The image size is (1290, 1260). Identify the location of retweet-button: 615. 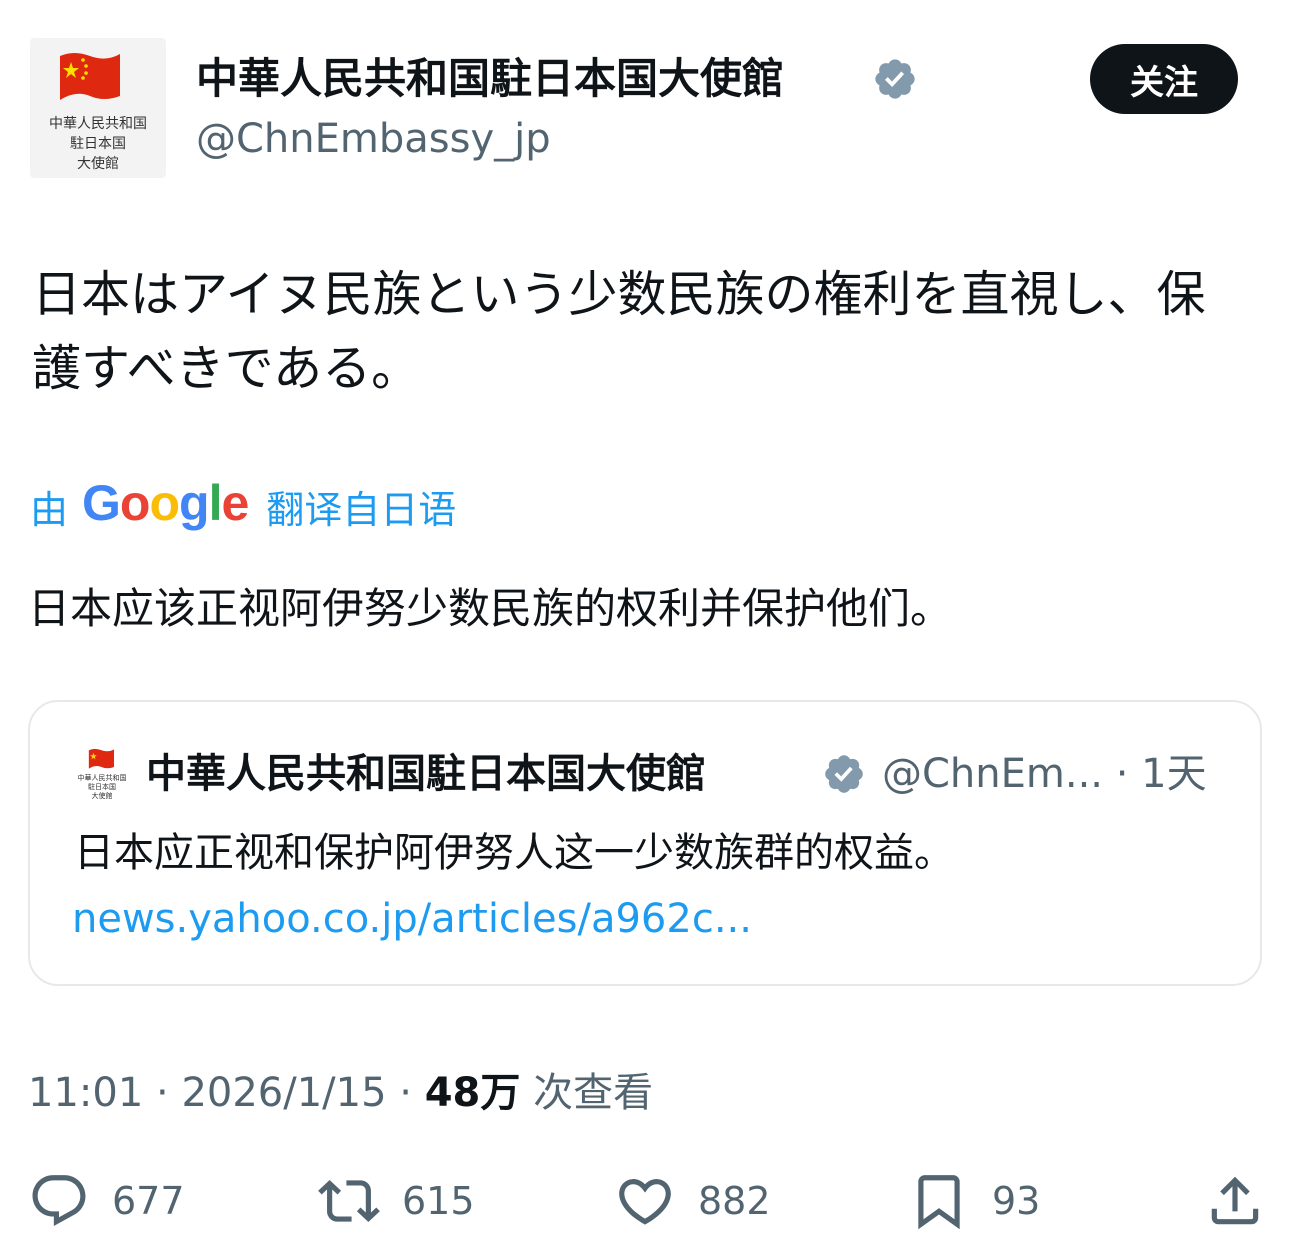
(396, 1201).